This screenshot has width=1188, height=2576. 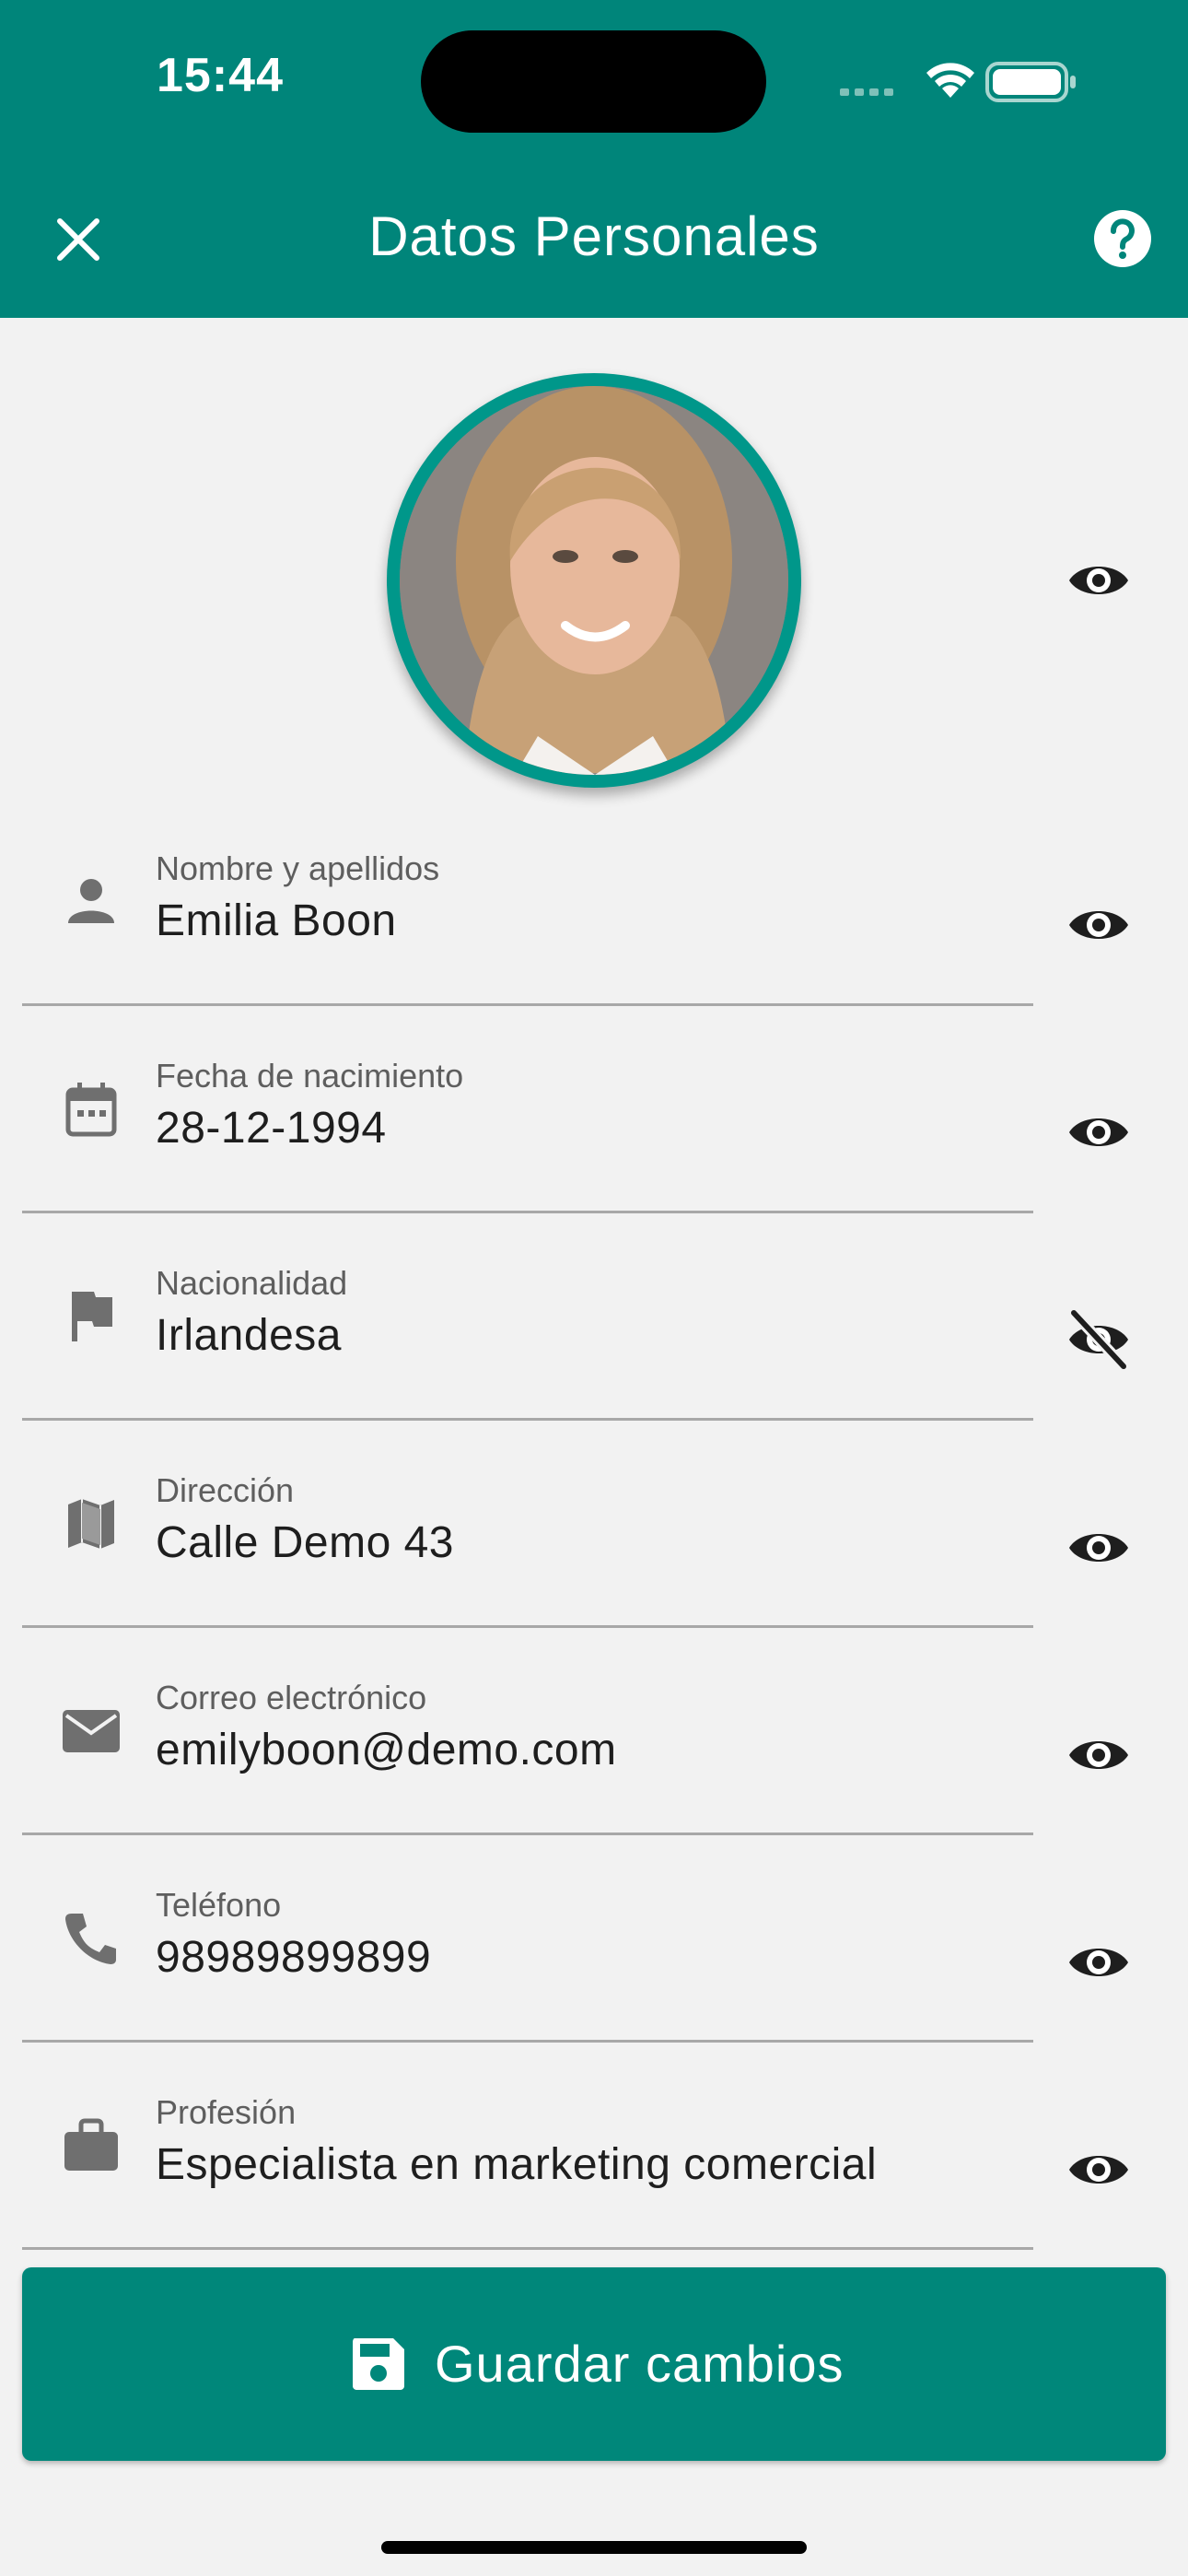 I want to click on field-value: Calle Demo 43, so click(x=305, y=1542).